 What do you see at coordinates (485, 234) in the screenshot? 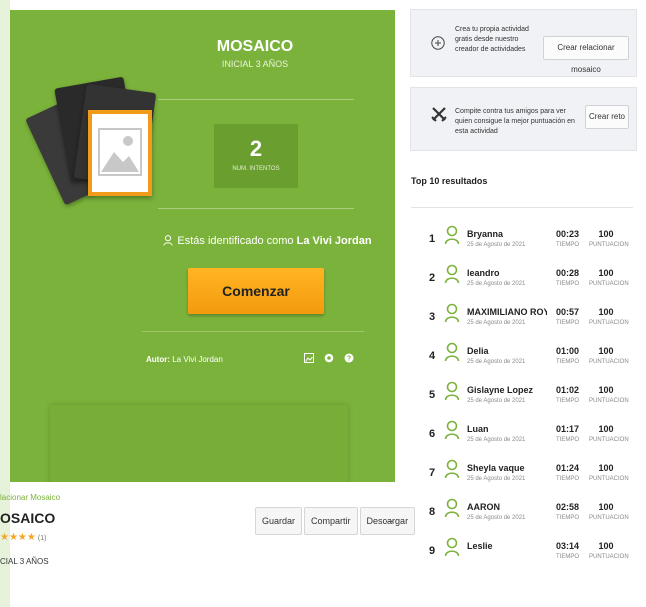
I see `player-name: Bryanna` at bounding box center [485, 234].